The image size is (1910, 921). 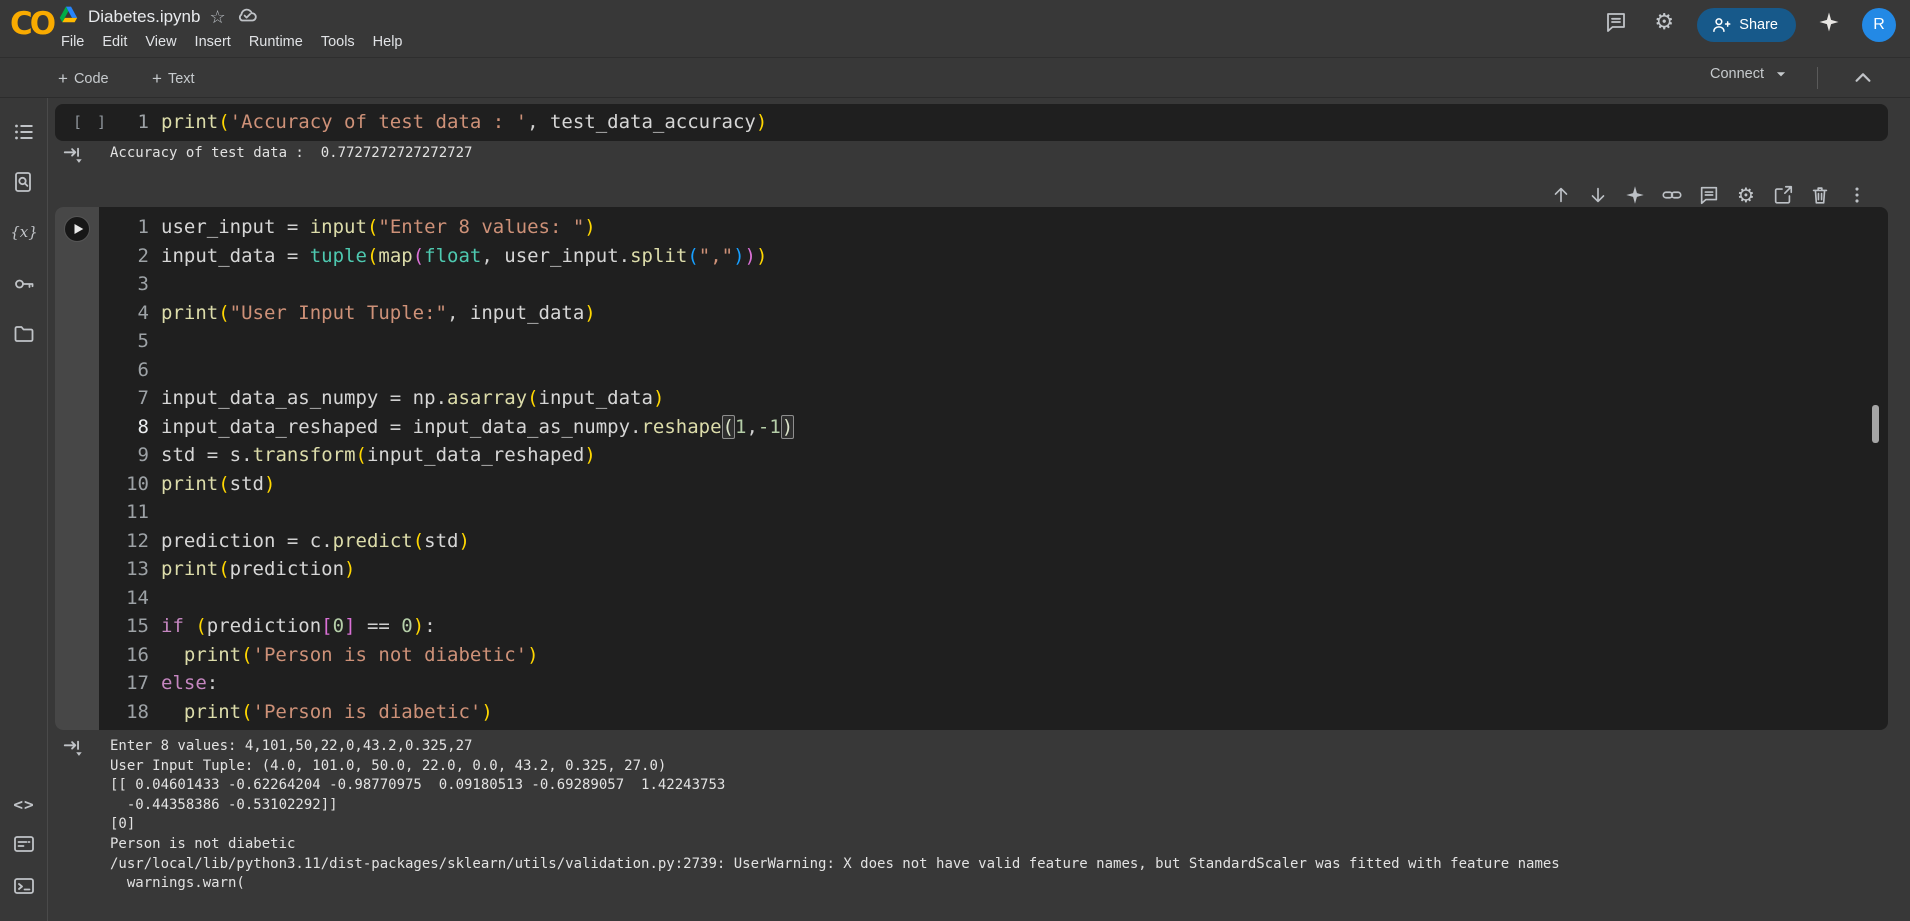 I want to click on collapse-sections-icon, so click(x=1863, y=80).